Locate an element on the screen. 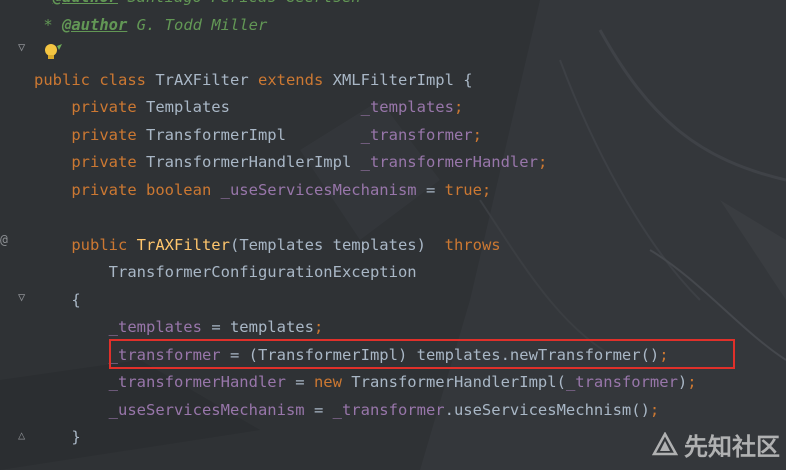 The height and width of the screenshot is (470, 786). code-token: ) is located at coordinates (682, 382).